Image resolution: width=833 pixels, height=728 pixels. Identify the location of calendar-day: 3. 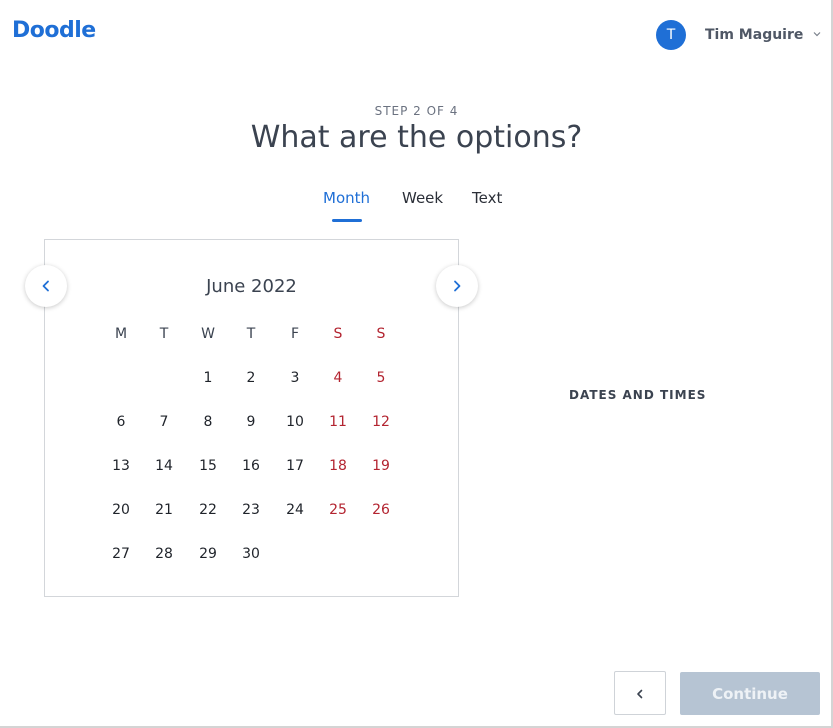
(295, 378).